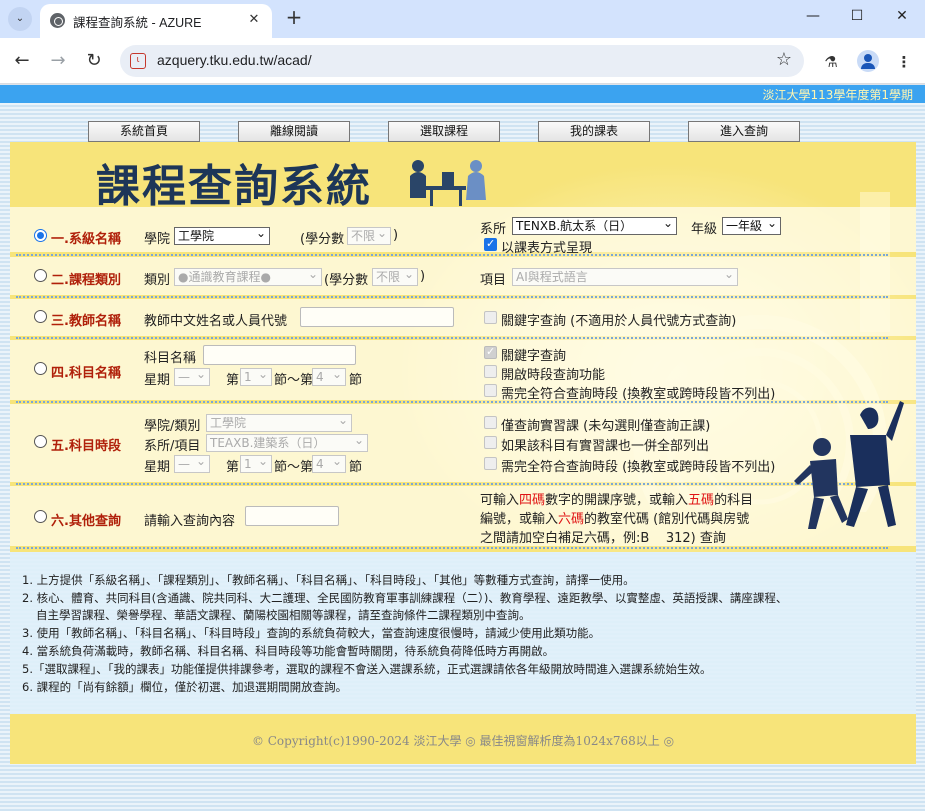  What do you see at coordinates (192, 464) in the screenshot?
I see `ts-week-select: —` at bounding box center [192, 464].